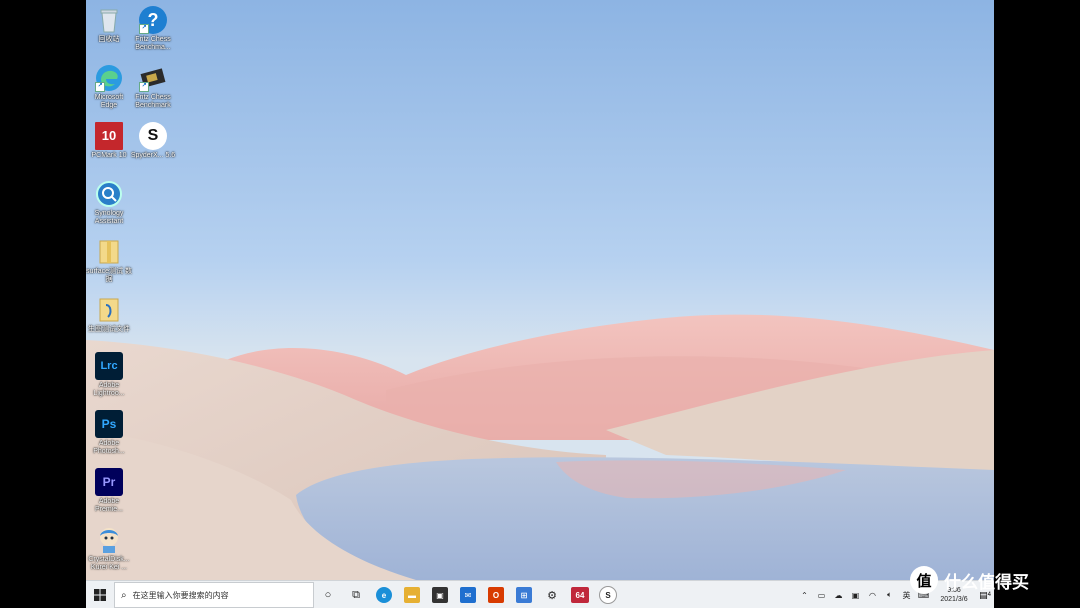  I want to click on task-view-icon: ⧉, so click(356, 594).